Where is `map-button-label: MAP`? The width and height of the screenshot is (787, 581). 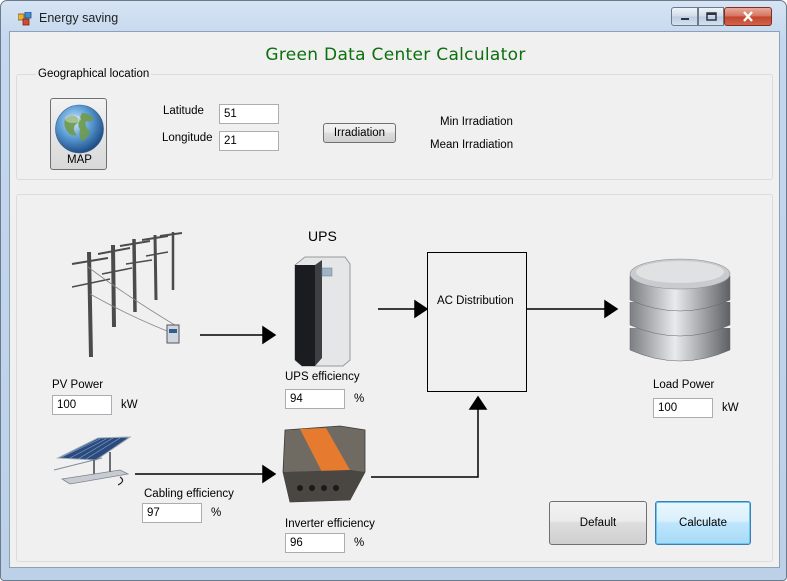 map-button-label: MAP is located at coordinates (79, 160).